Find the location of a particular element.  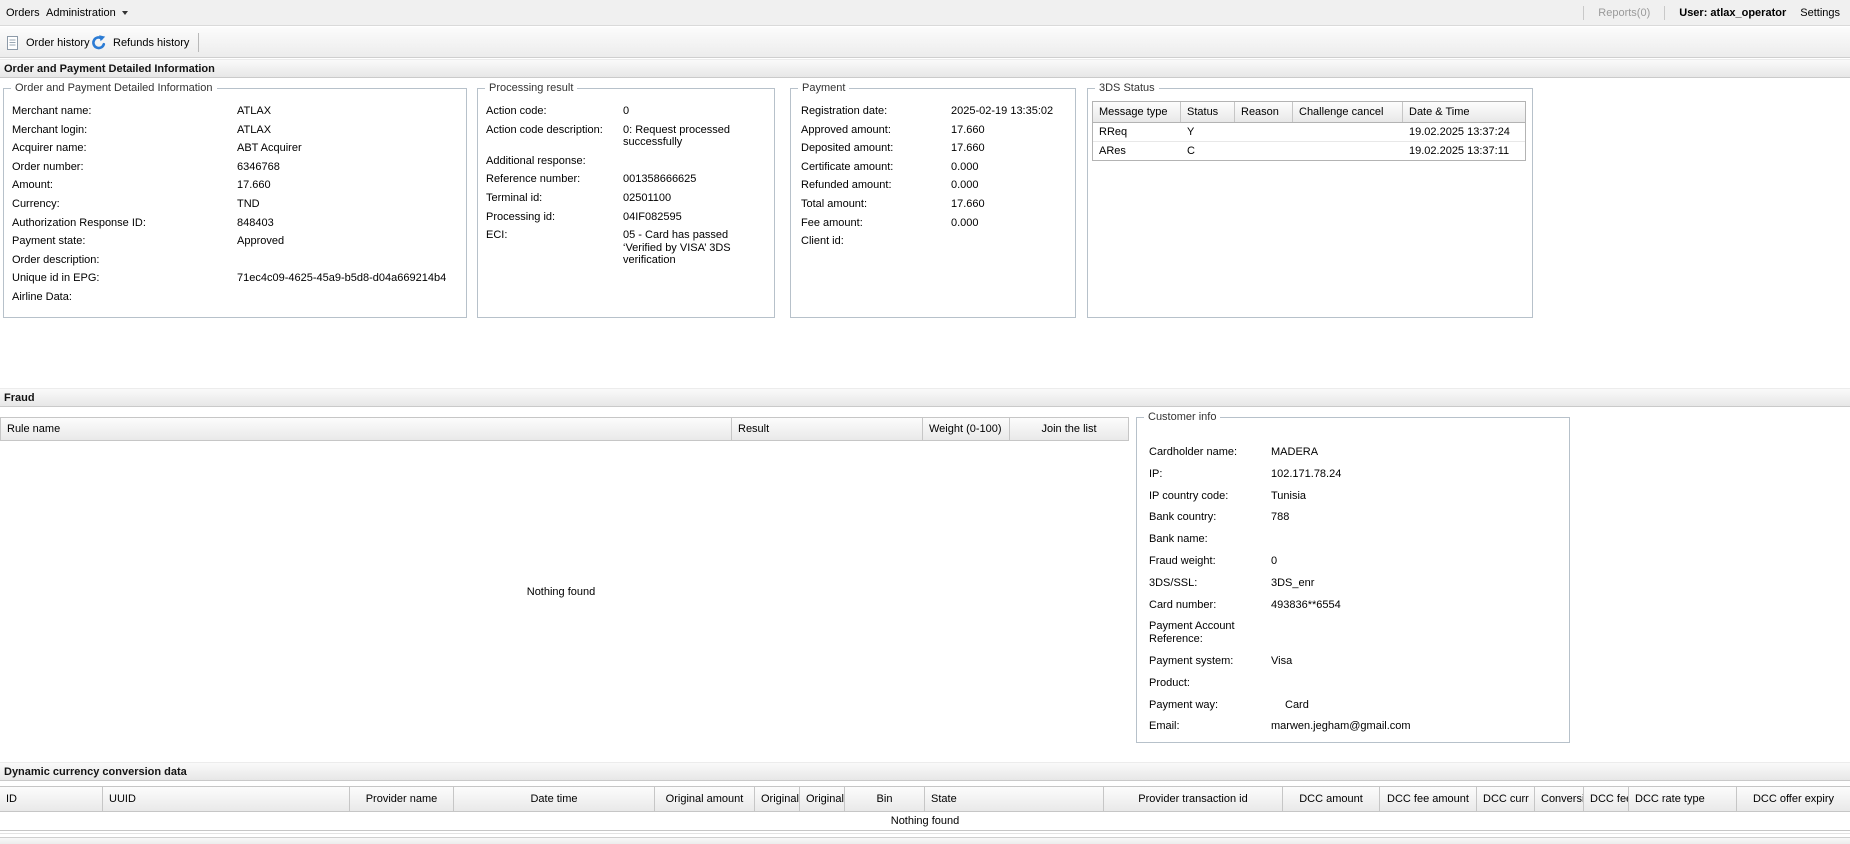

menu-administration-label: Administration is located at coordinates (81, 12).